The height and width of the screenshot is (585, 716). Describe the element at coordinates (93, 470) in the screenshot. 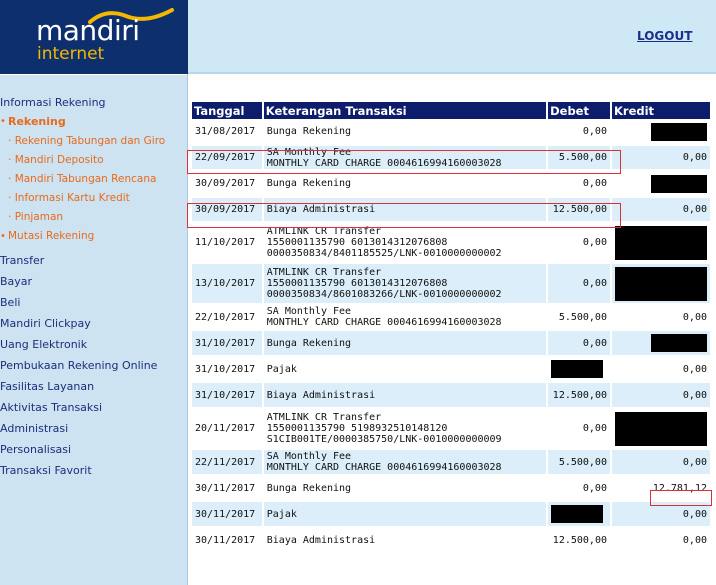

I see `sidebar-menu-transaksi-favorit: Transaksi Favorit` at that location.